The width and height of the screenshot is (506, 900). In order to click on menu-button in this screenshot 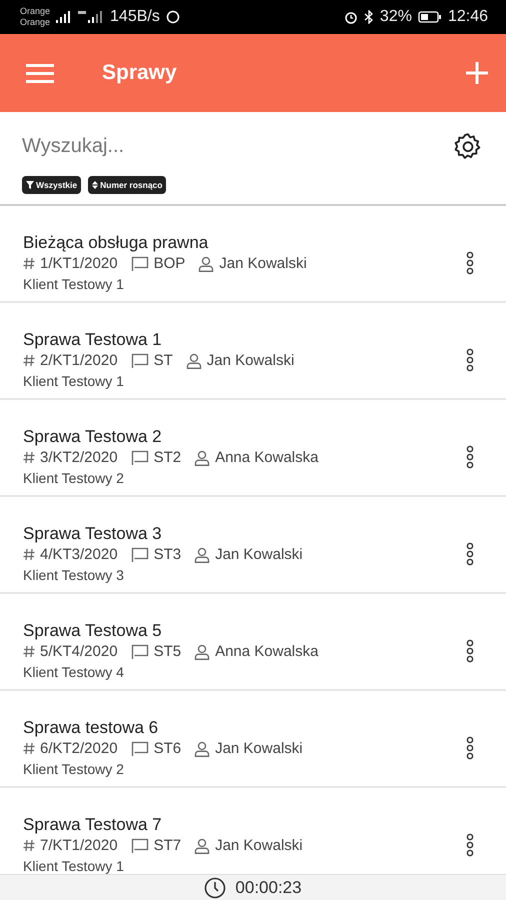, I will do `click(40, 73)`.